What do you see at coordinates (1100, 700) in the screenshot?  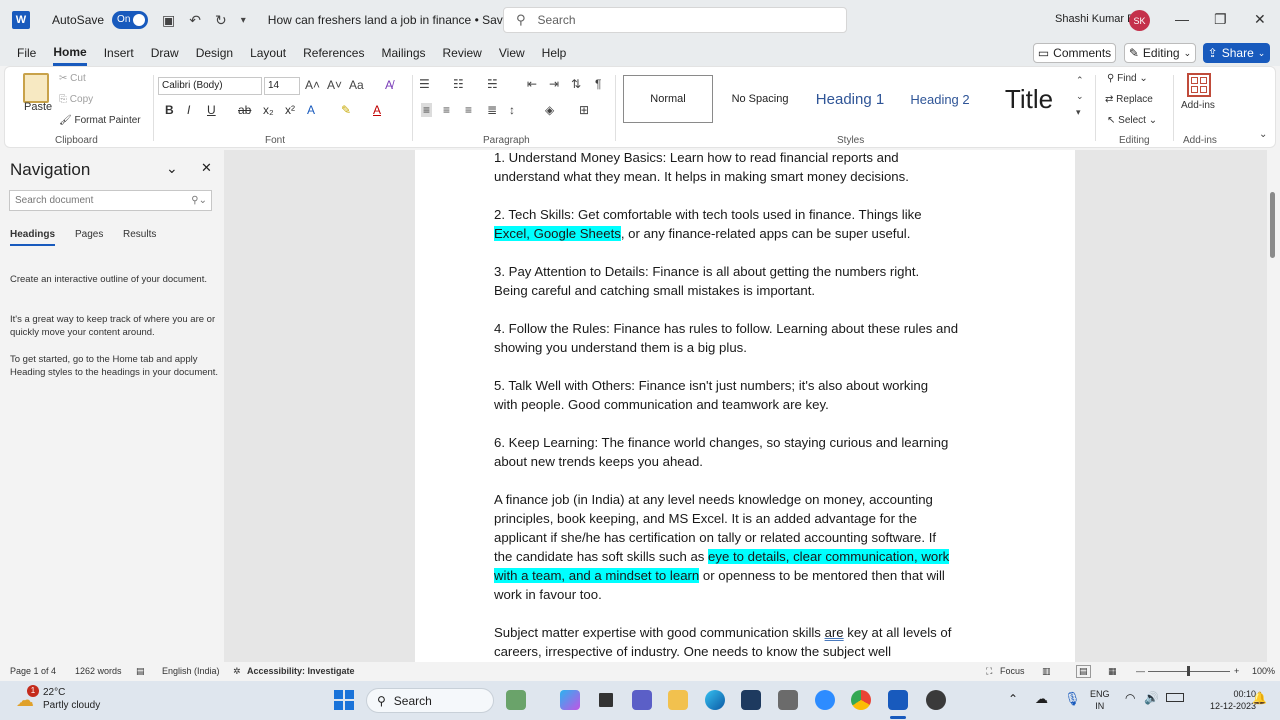 I see `language-indicator: ENG IN` at bounding box center [1100, 700].